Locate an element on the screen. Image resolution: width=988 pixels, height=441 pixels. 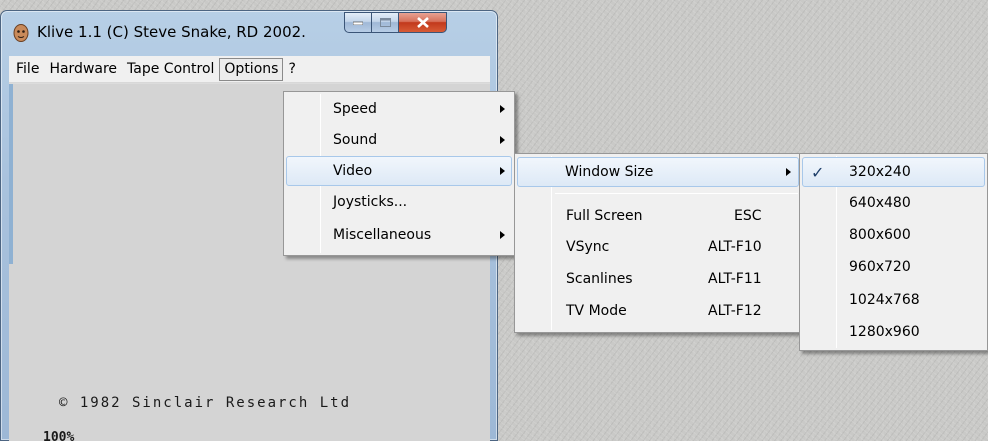
menu-item-1024x768: 1024x768 is located at coordinates (893, 300).